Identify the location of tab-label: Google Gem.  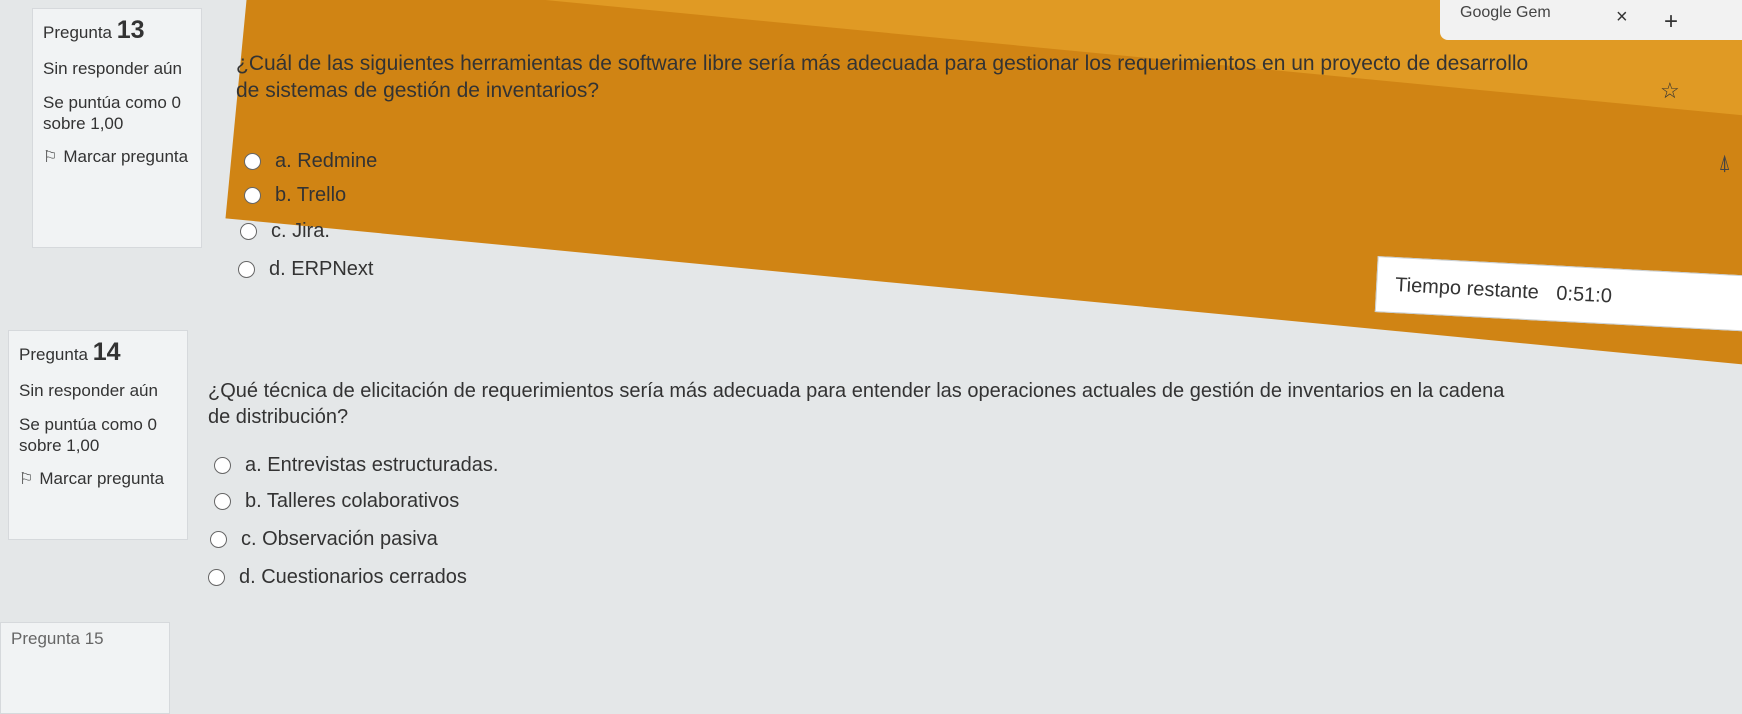
(1505, 12).